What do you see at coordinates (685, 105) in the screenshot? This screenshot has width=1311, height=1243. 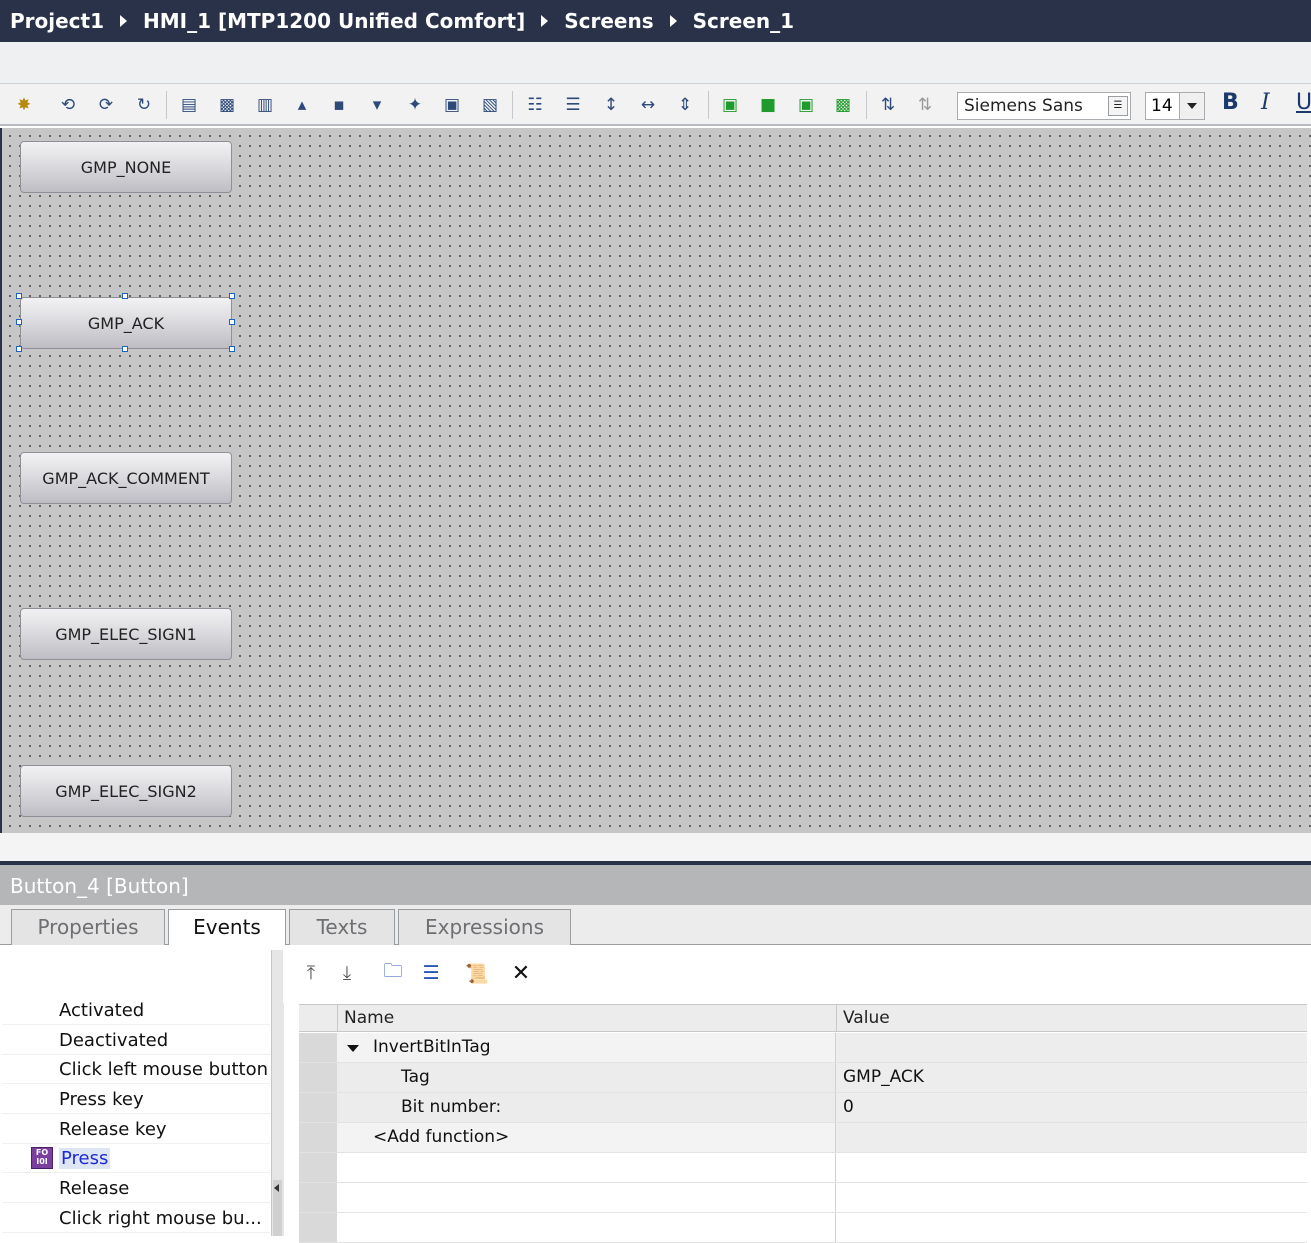 I see `same-size-icon: ⇕` at bounding box center [685, 105].